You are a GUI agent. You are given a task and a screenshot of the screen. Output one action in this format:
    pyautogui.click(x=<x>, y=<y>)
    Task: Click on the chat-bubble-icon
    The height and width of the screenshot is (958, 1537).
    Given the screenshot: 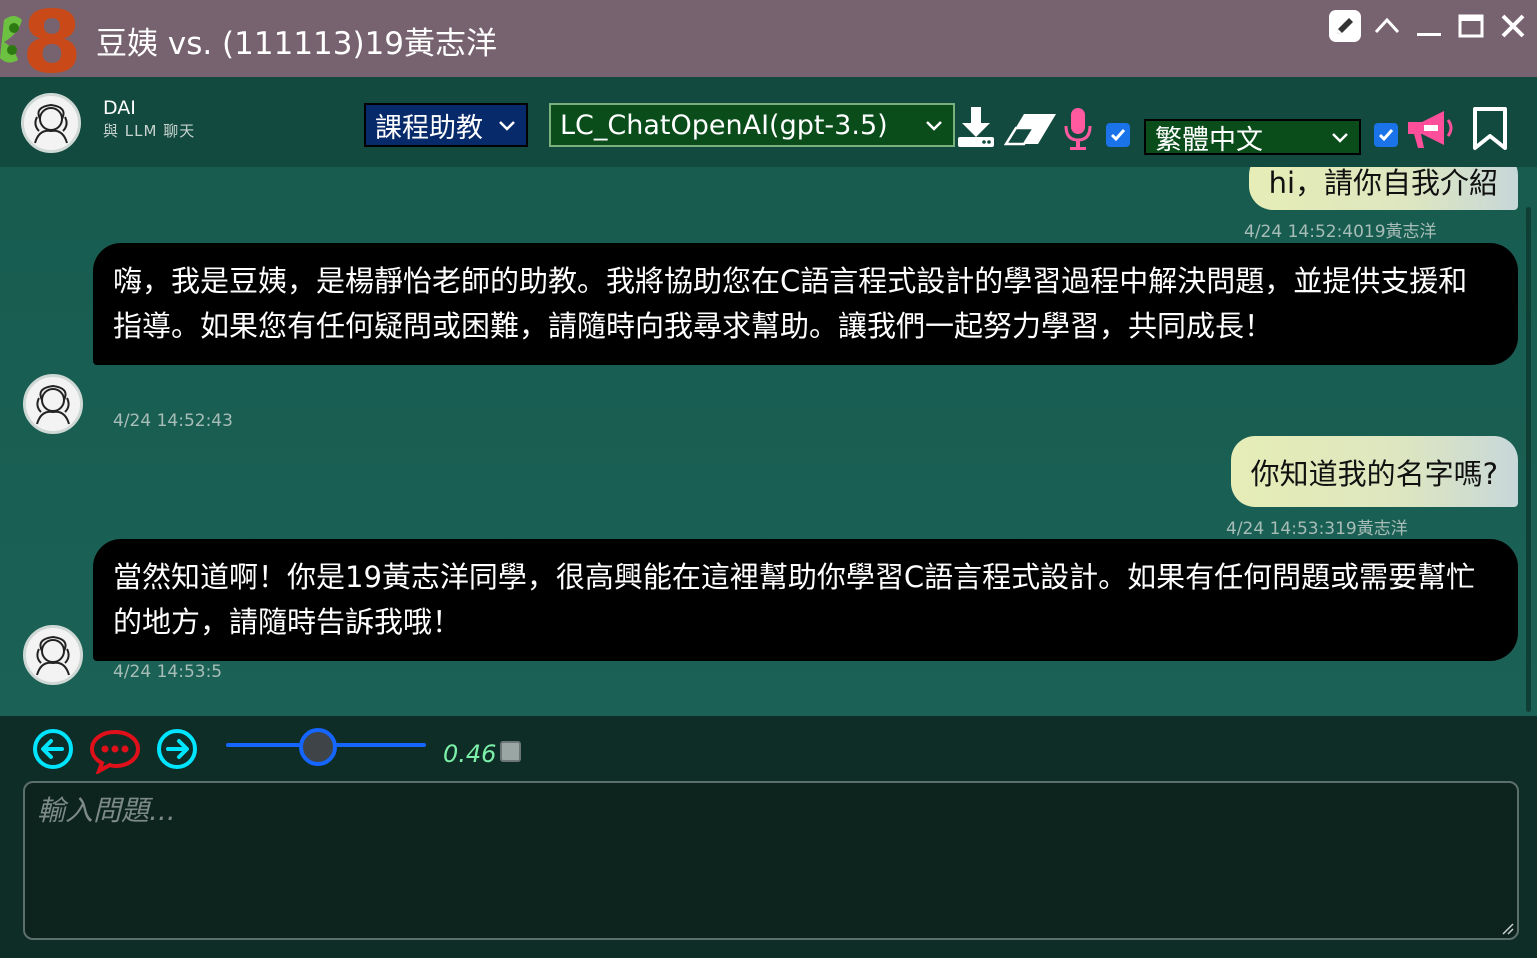 What is the action you would take?
    pyautogui.click(x=115, y=751)
    